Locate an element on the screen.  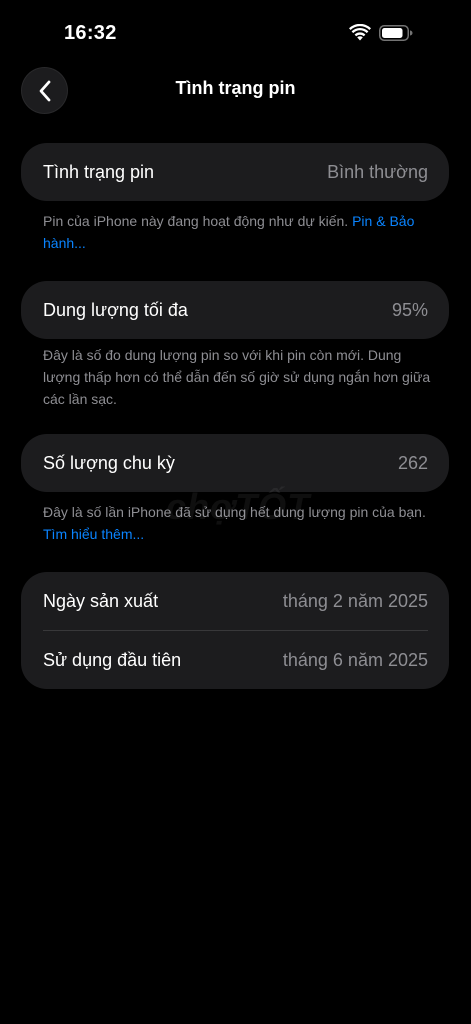
battery-health-value: Bình thường is located at coordinates (377, 171).